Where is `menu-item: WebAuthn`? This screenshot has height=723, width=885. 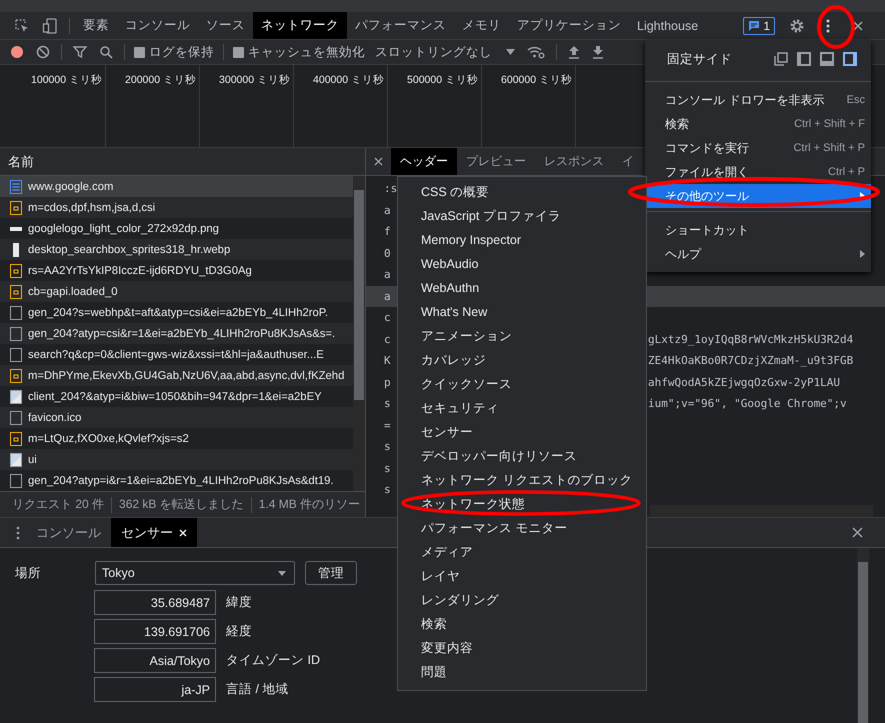
menu-item: WebAuthn is located at coordinates (522, 288).